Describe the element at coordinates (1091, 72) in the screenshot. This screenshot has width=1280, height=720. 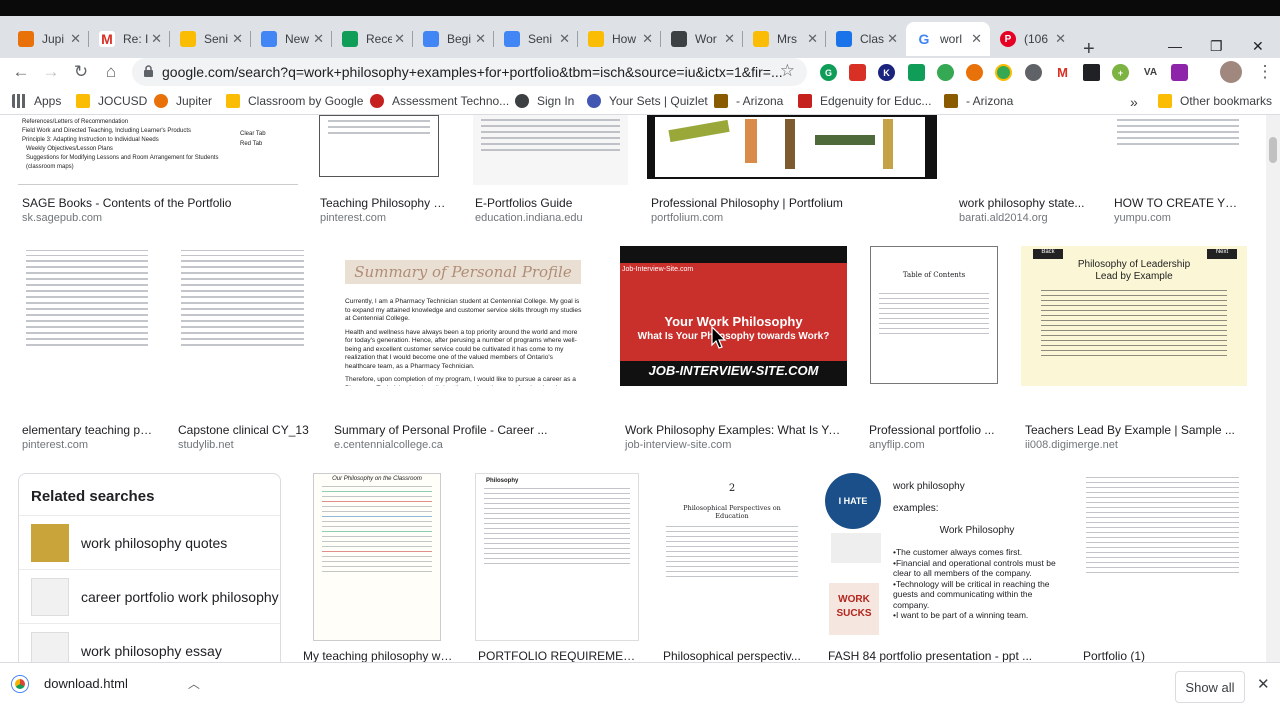
I see `extension-qr-icon` at that location.